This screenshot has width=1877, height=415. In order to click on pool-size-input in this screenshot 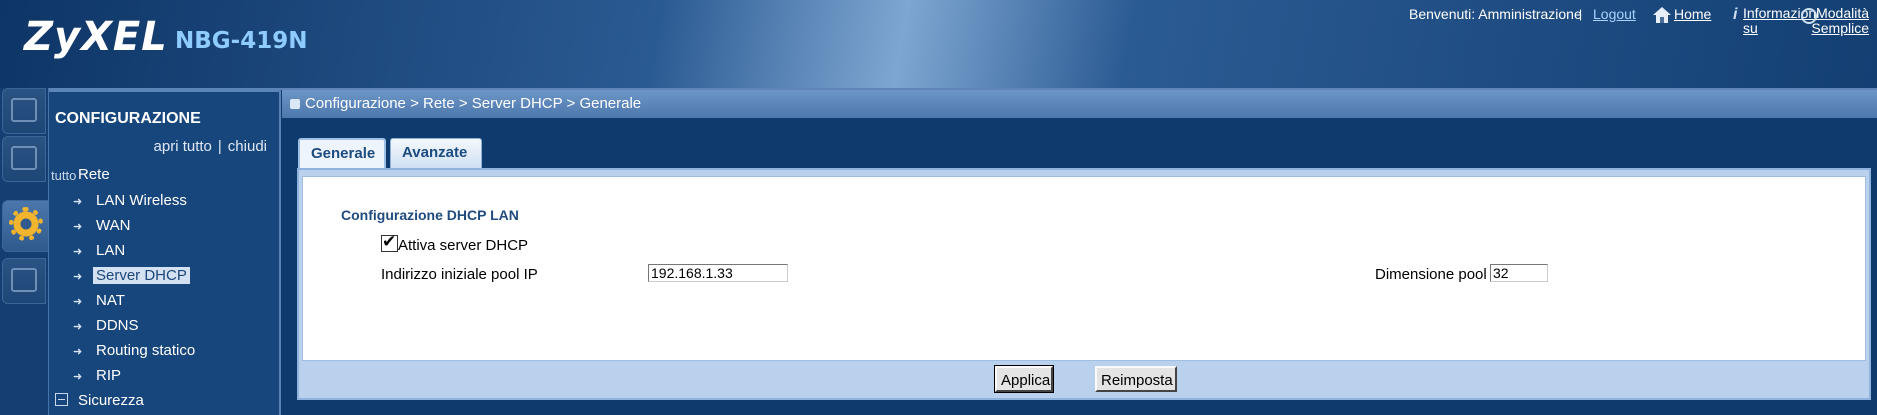, I will do `click(1519, 273)`.